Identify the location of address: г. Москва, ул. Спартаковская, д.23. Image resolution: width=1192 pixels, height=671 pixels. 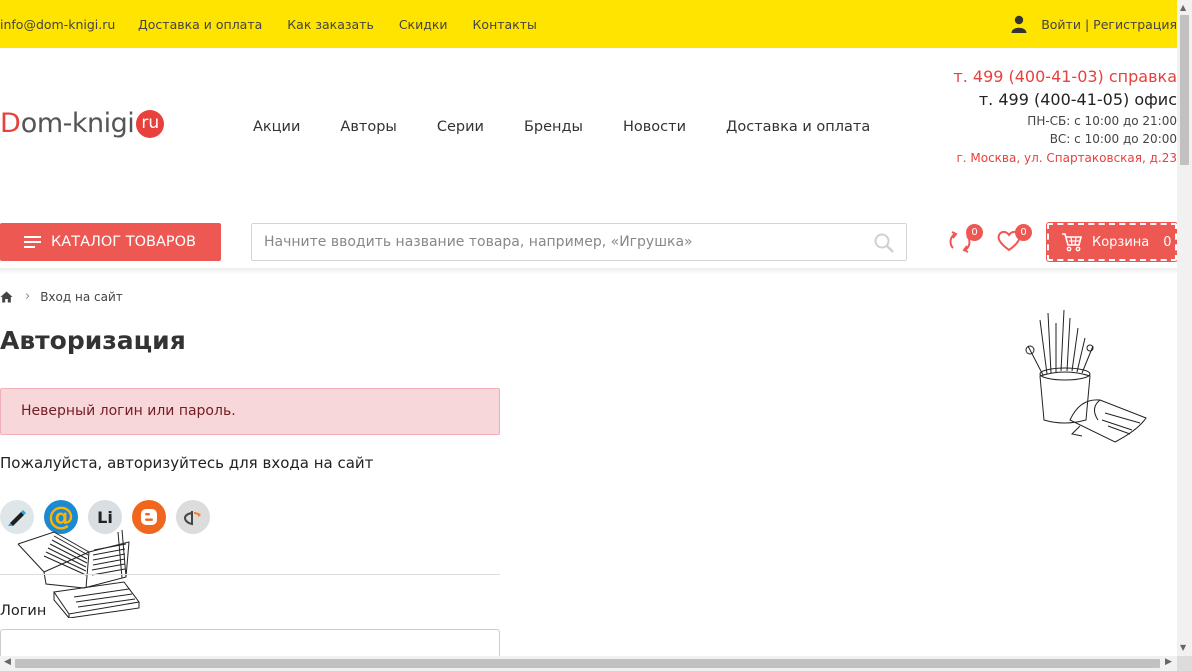
(1065, 158).